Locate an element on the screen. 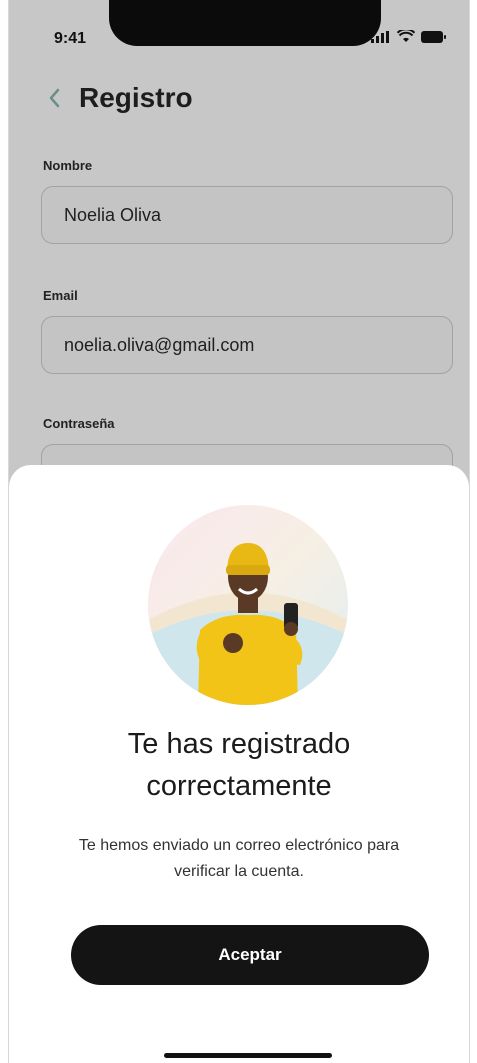  header: Registro is located at coordinates (119, 98).